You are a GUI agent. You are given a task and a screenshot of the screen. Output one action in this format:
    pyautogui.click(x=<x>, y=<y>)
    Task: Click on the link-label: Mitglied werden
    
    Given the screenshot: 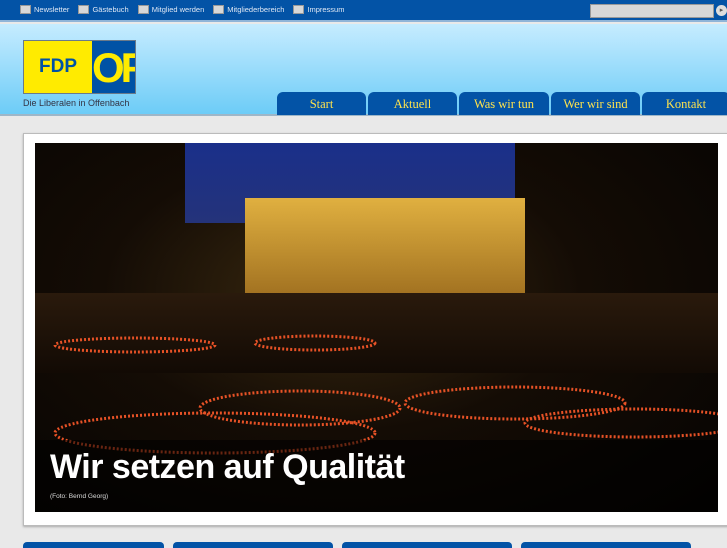 What is the action you would take?
    pyautogui.click(x=178, y=9)
    